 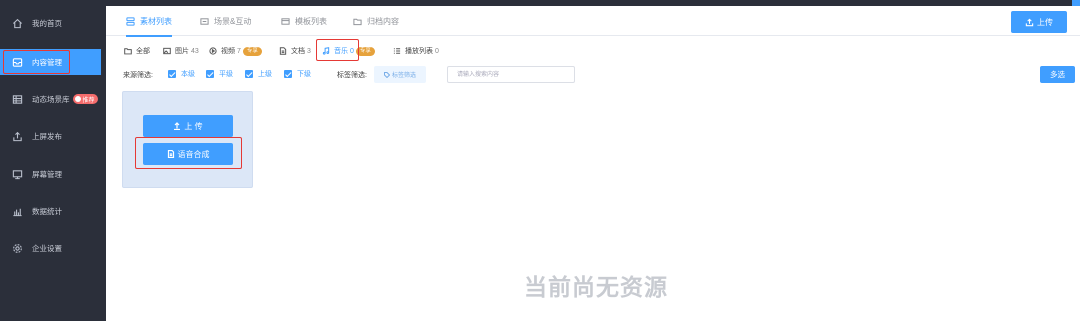 I want to click on subtab-music: 音乐 0 专享, so click(x=348, y=51).